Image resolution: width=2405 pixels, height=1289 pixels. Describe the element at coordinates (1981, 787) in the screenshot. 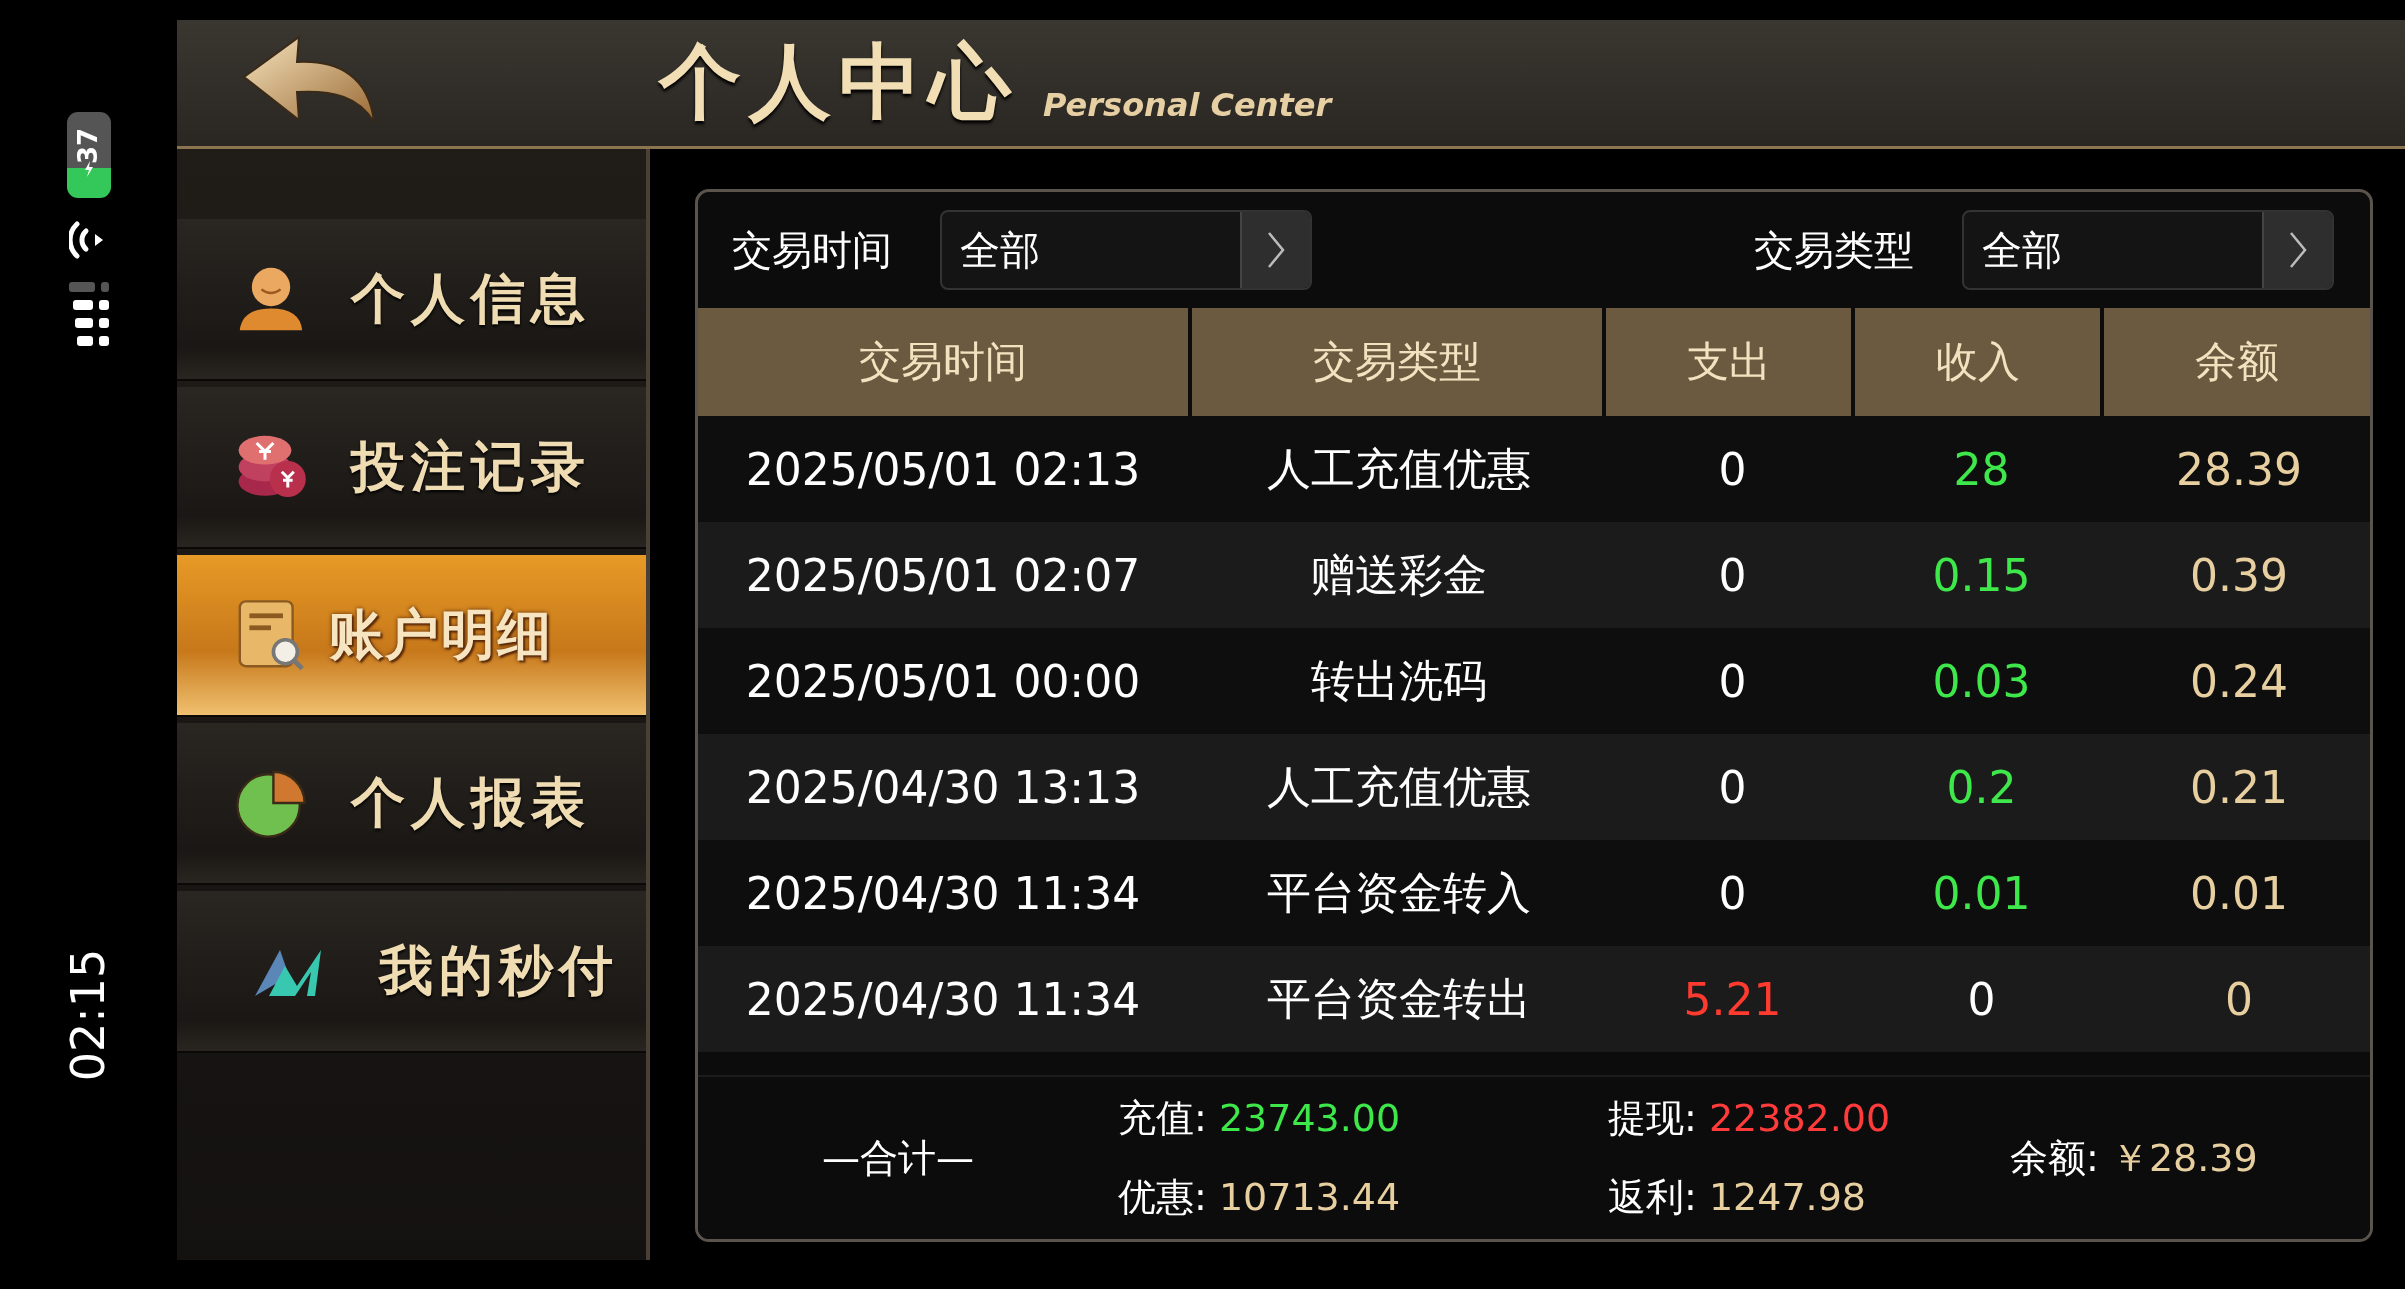

I see `table-cell-text: 0.2` at that location.